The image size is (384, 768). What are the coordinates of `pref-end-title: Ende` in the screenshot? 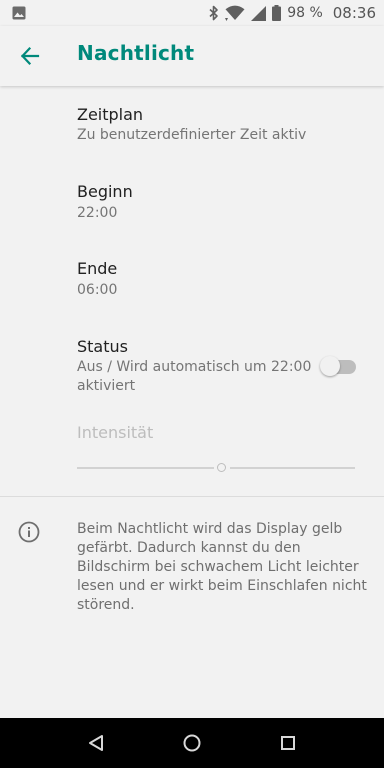 It's located at (97, 268).